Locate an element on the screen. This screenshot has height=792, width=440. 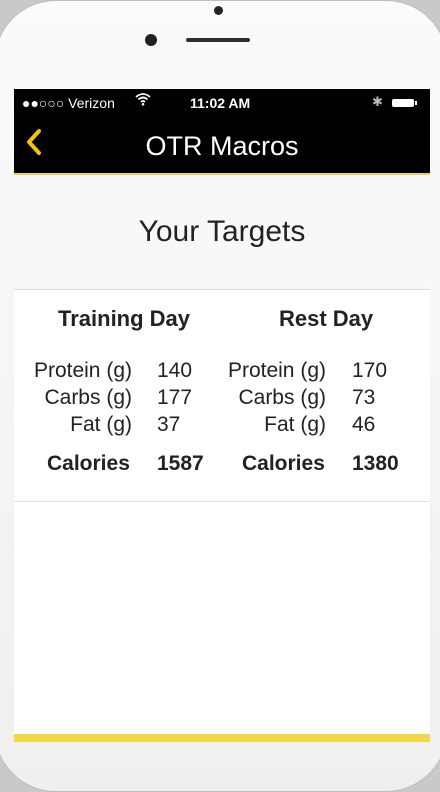
bottom-accent-bar is located at coordinates (222, 738).